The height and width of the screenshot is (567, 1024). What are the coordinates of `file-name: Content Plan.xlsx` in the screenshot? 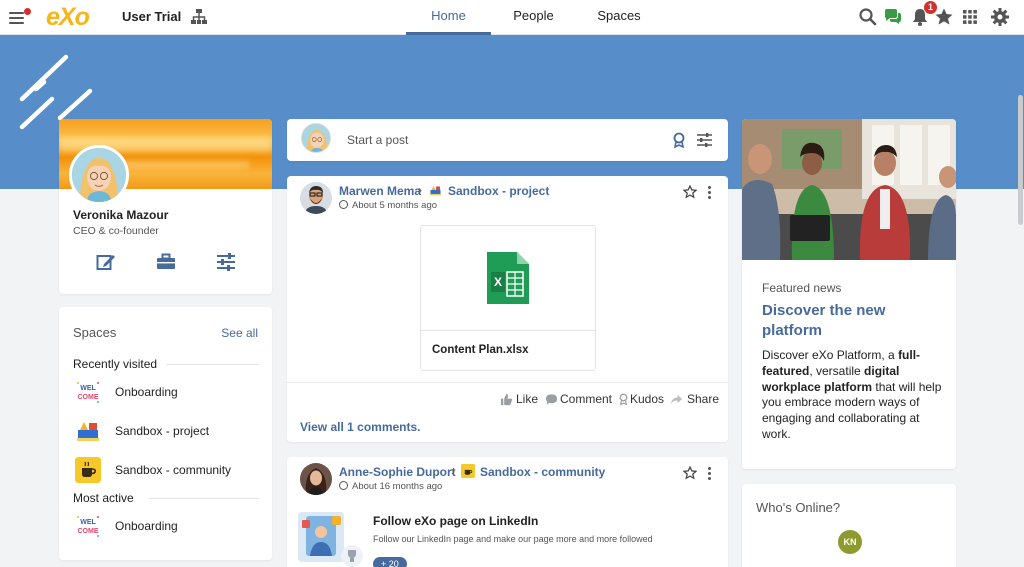 It's located at (480, 350).